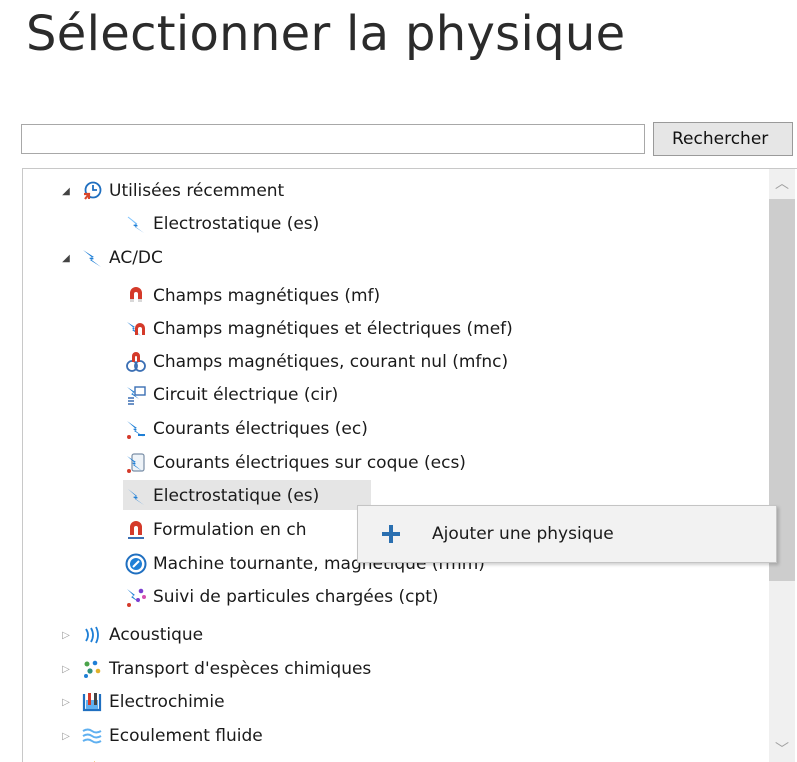  I want to click on tree-node-fluid-flow: ▷ Ecoulement fluide, so click(160, 736).